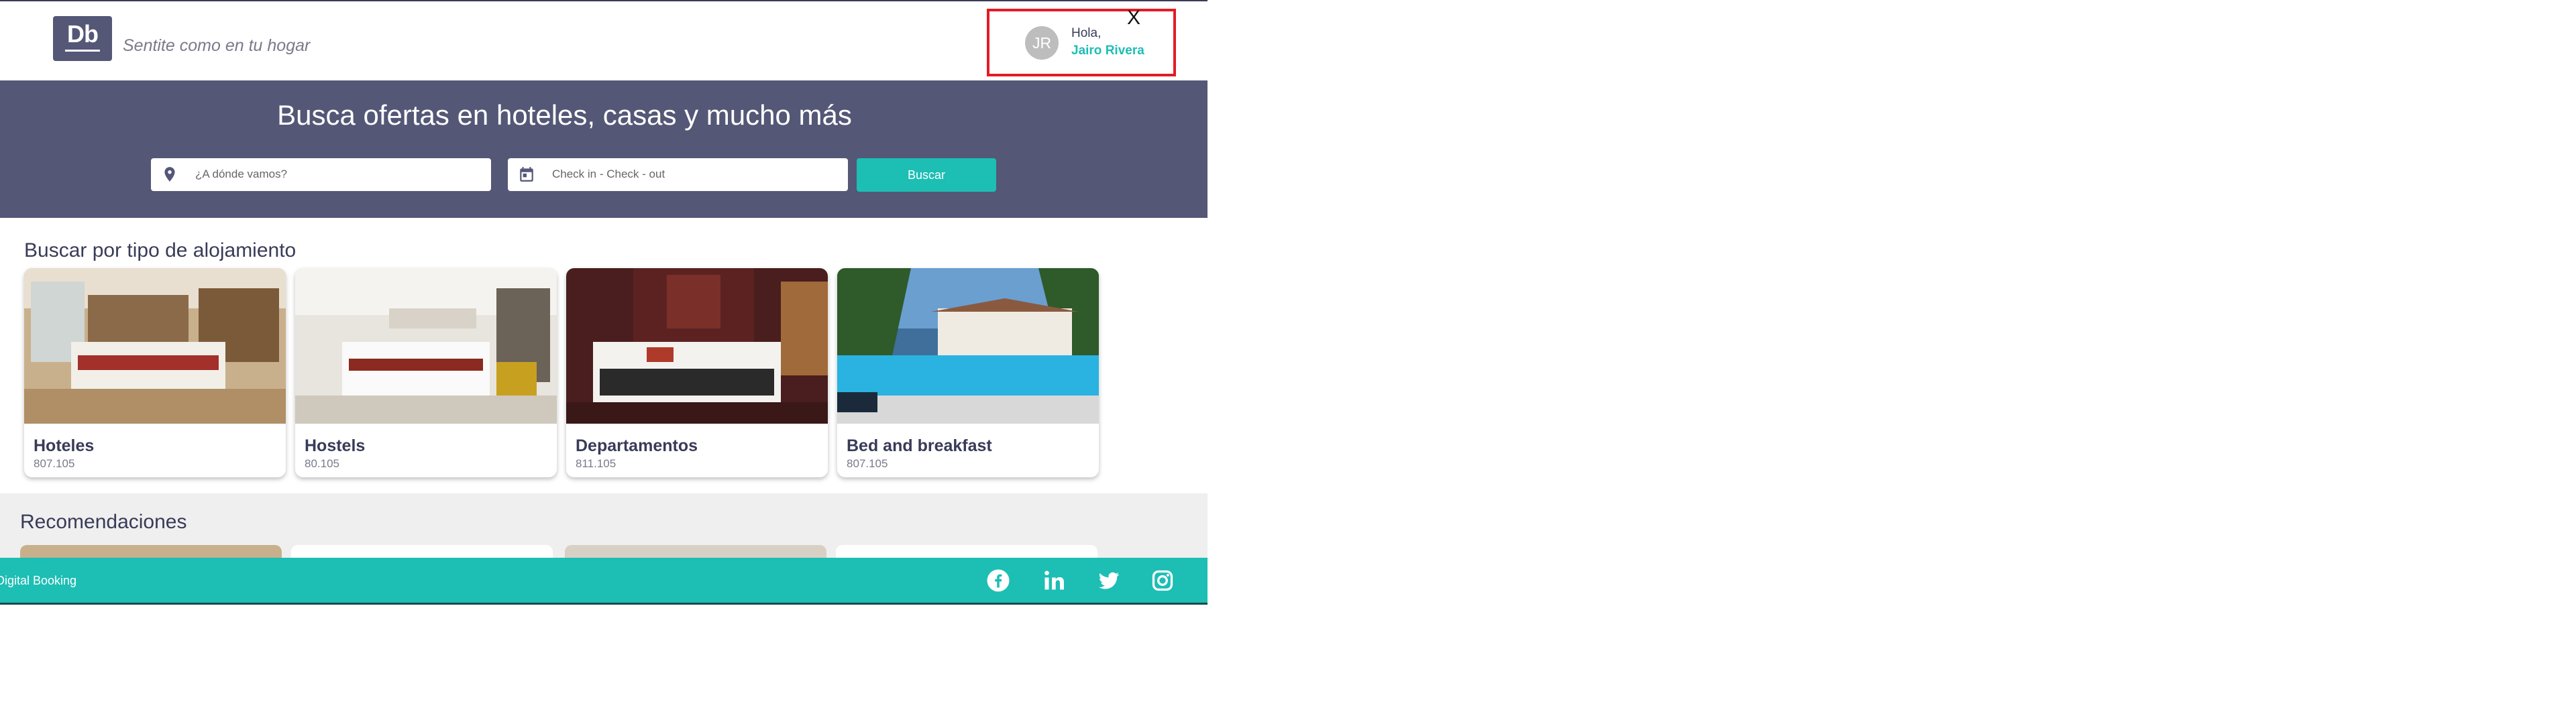  What do you see at coordinates (1054, 580) in the screenshot?
I see `linkedin-icon` at bounding box center [1054, 580].